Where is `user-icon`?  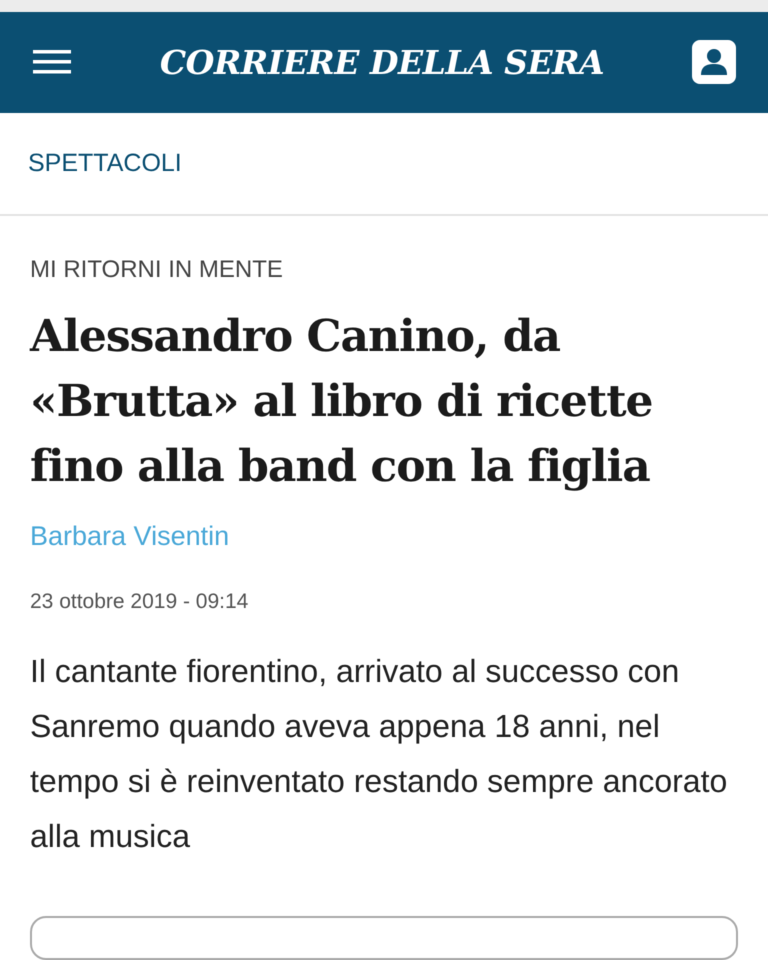
user-icon is located at coordinates (714, 62).